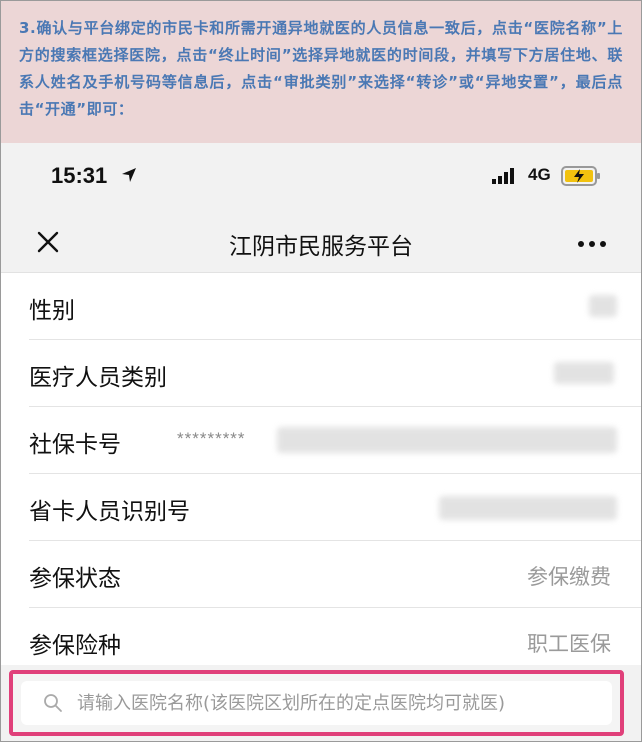 This screenshot has height=742, width=642. Describe the element at coordinates (335, 507) in the screenshot. I see `field-row-province-card-id: 省卡人员识别号` at that location.